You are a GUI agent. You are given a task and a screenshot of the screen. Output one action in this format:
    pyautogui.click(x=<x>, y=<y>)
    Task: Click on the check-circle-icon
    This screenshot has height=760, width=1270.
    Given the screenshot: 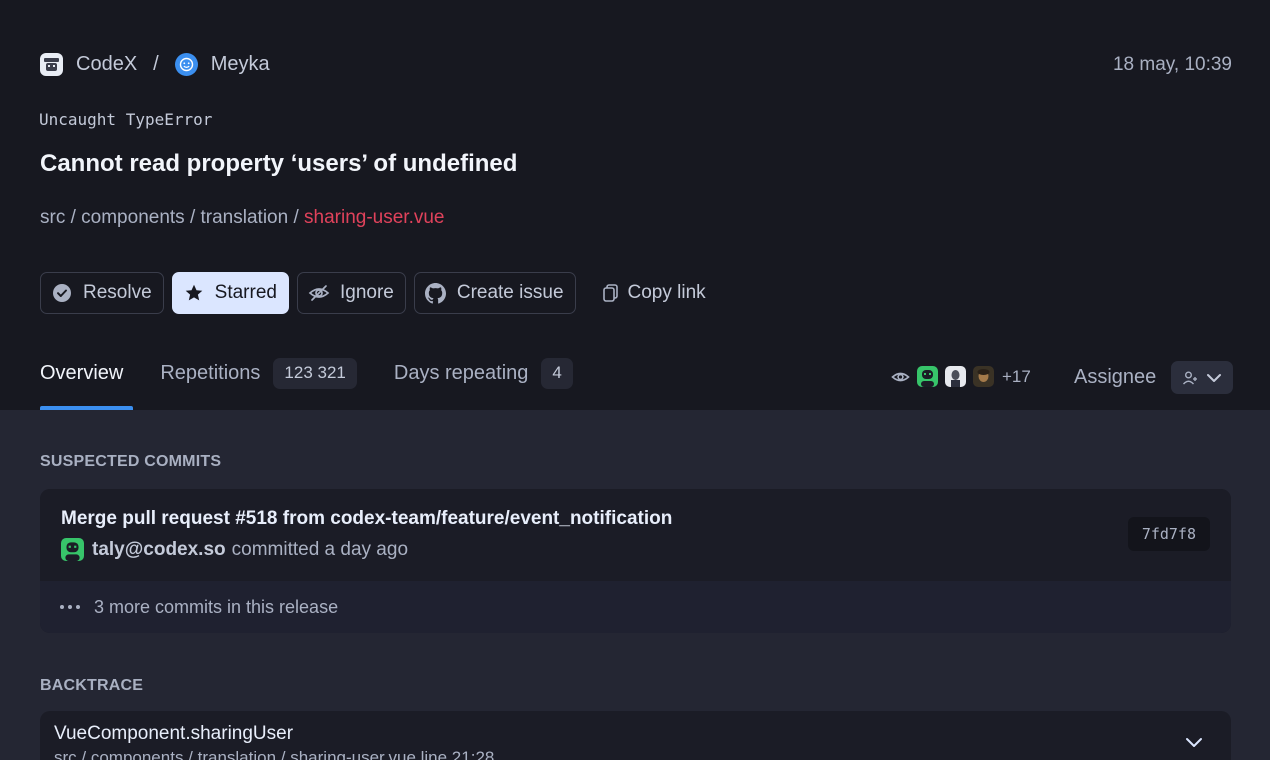 What is the action you would take?
    pyautogui.click(x=62, y=293)
    